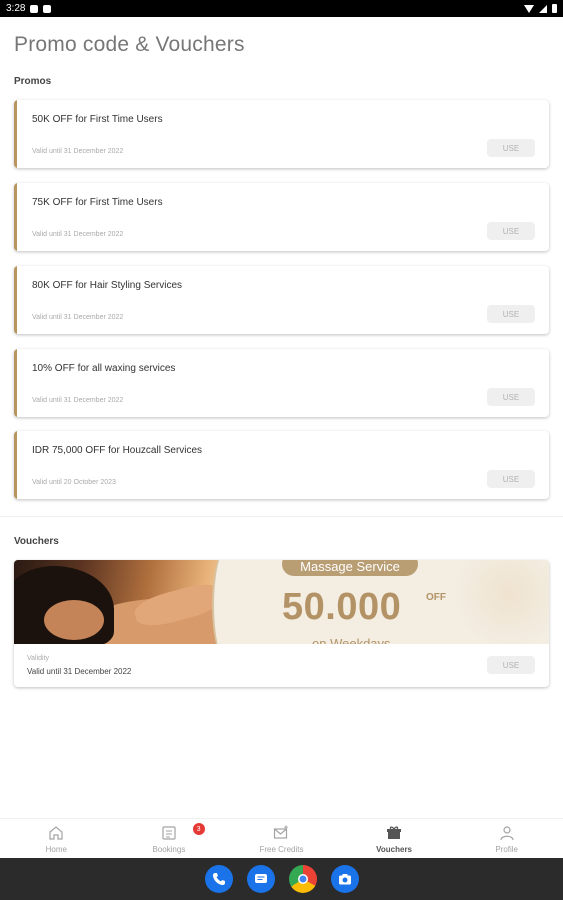 Image resolution: width=563 pixels, height=900 pixels. Describe the element at coordinates (507, 833) in the screenshot. I see `profile-icon` at that location.